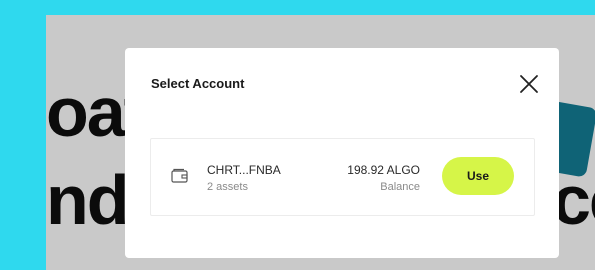 The height and width of the screenshot is (270, 595). Describe the element at coordinates (227, 187) in the screenshot. I see `account-asset-count: 2 assets` at that location.